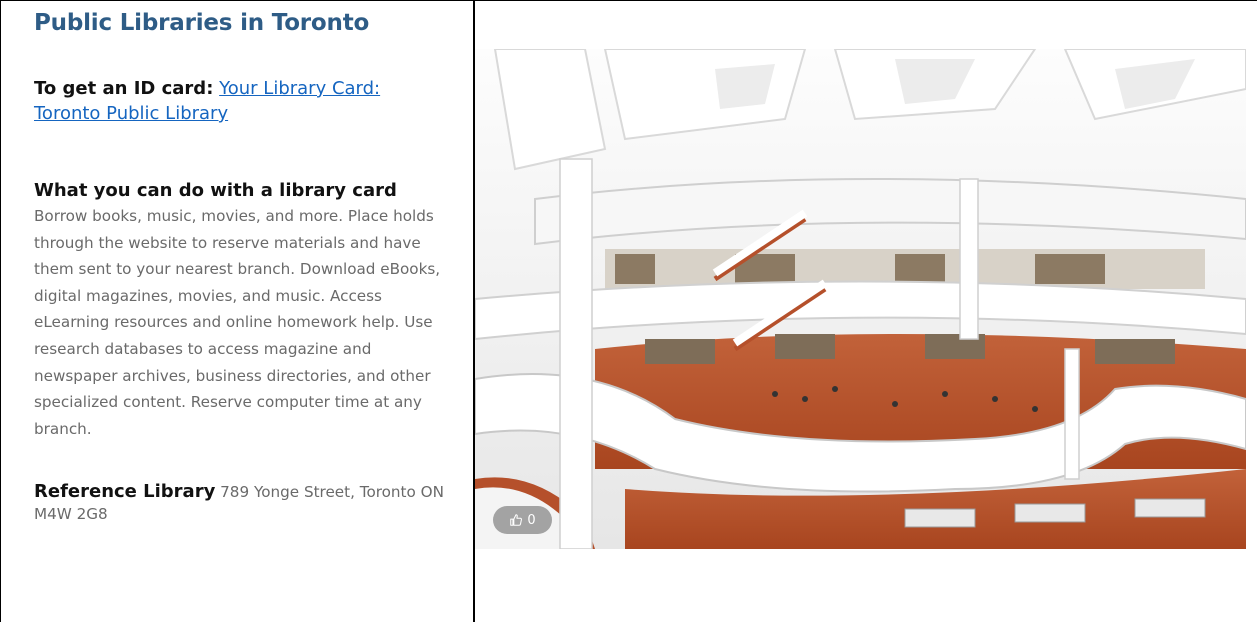 The height and width of the screenshot is (622, 1257). What do you see at coordinates (516, 520) in the screenshot?
I see `thumbs-up-icon` at bounding box center [516, 520].